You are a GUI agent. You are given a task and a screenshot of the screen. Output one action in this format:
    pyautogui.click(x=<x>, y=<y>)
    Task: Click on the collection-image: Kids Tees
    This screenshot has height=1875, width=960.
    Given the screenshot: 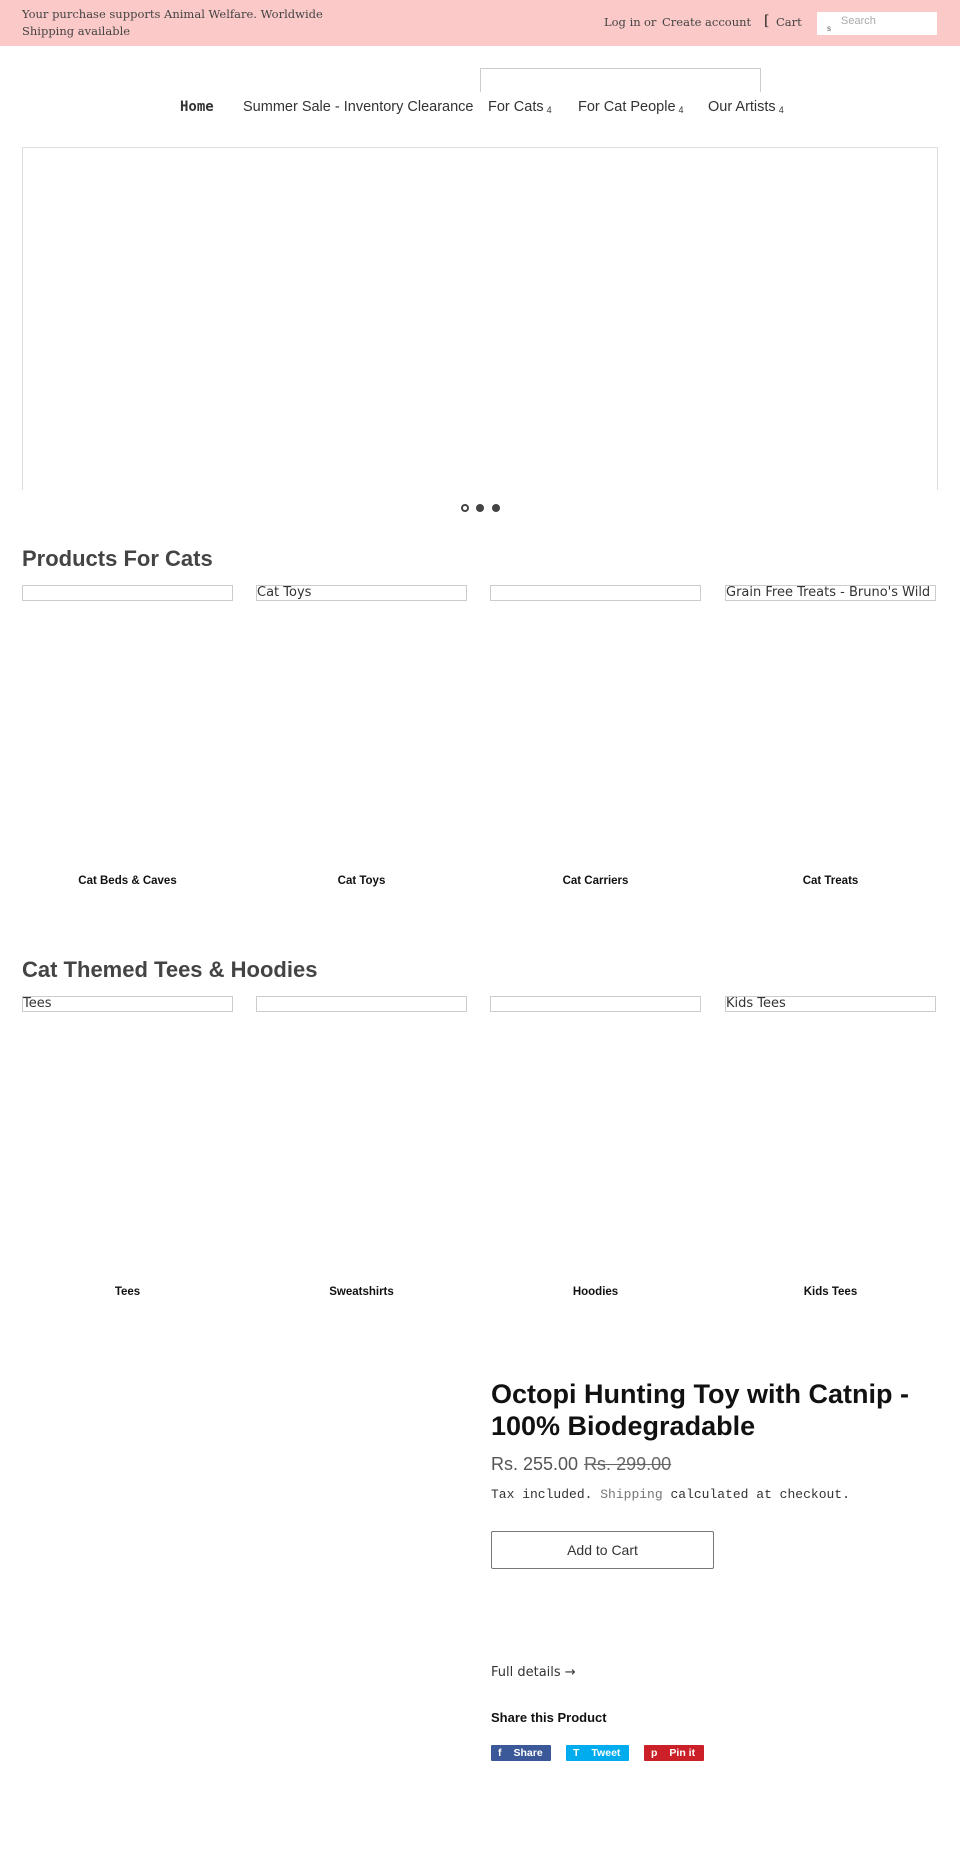 What is the action you would take?
    pyautogui.click(x=830, y=1004)
    